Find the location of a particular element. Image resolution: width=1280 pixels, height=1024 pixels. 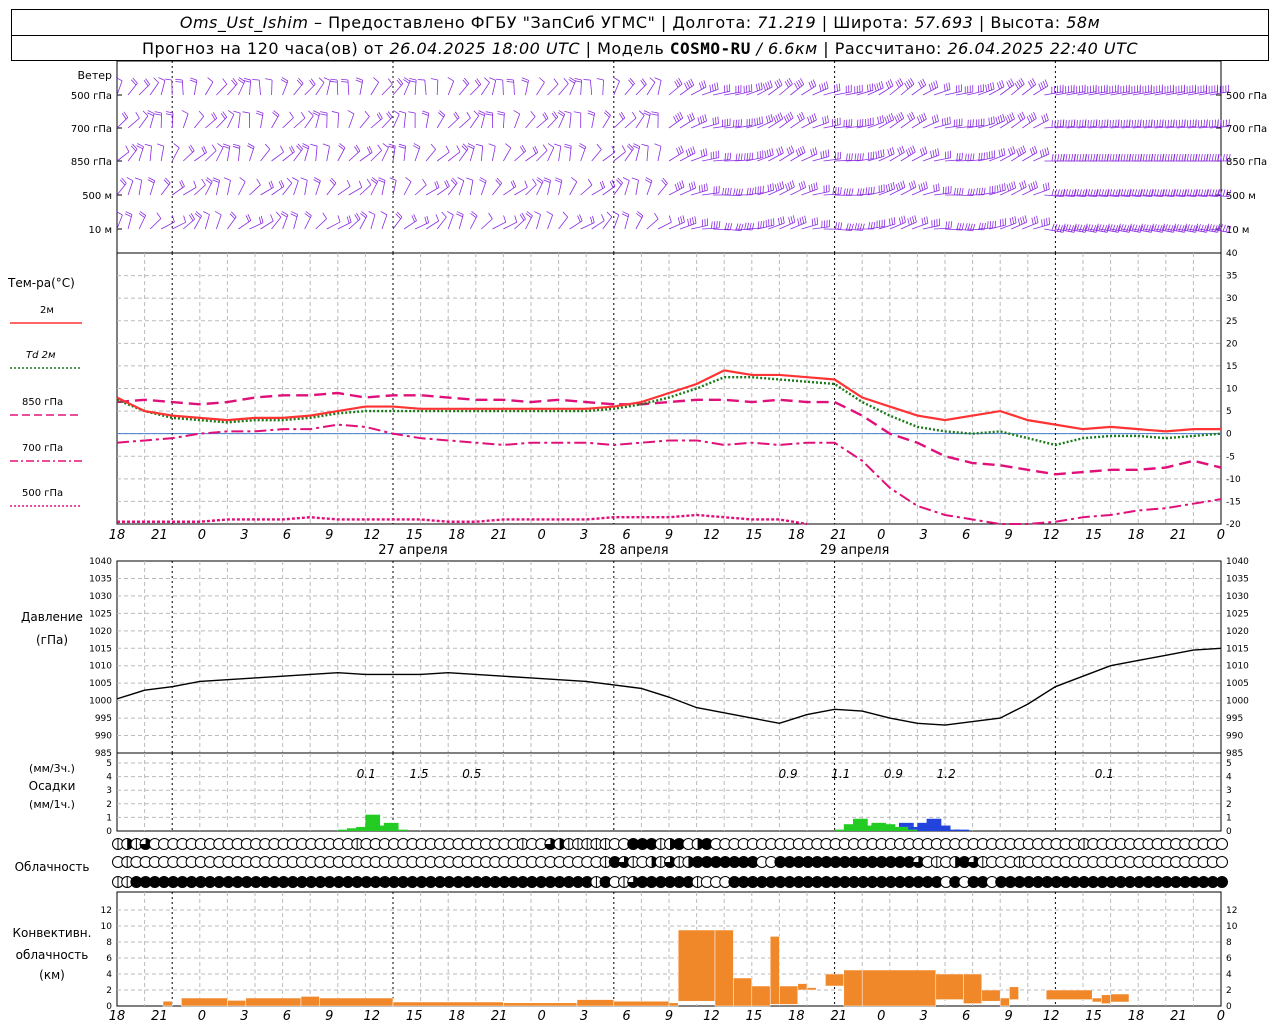

hour-label: 18 is located at coordinates (456, 1016).